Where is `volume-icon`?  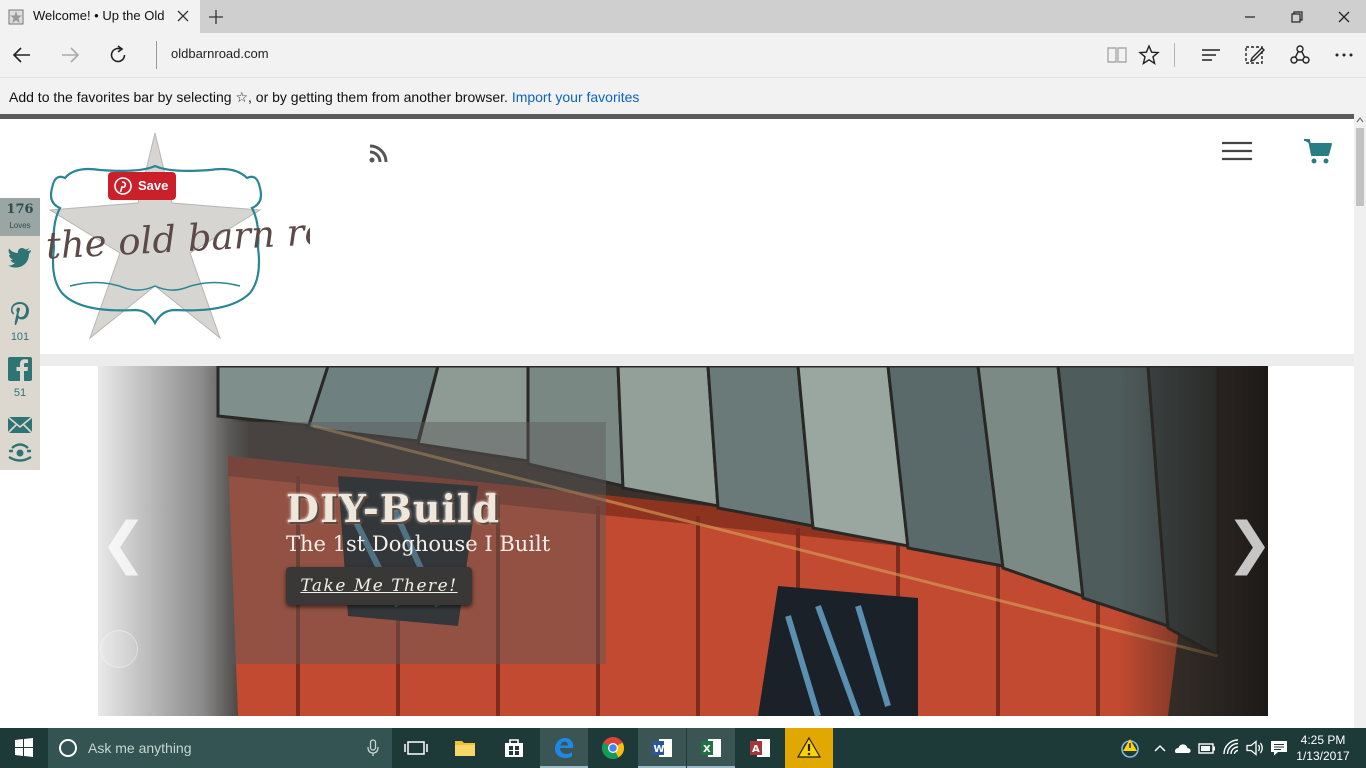 volume-icon is located at coordinates (1255, 748).